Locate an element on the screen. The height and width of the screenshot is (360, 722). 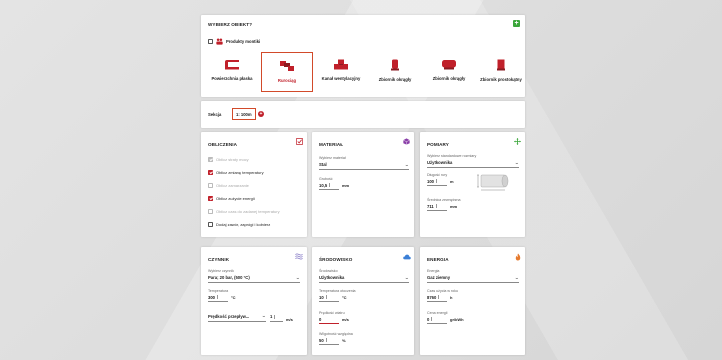
calc-time-to-temp: Oblicz czas do zadanej temperatury is located at coordinates (244, 211).